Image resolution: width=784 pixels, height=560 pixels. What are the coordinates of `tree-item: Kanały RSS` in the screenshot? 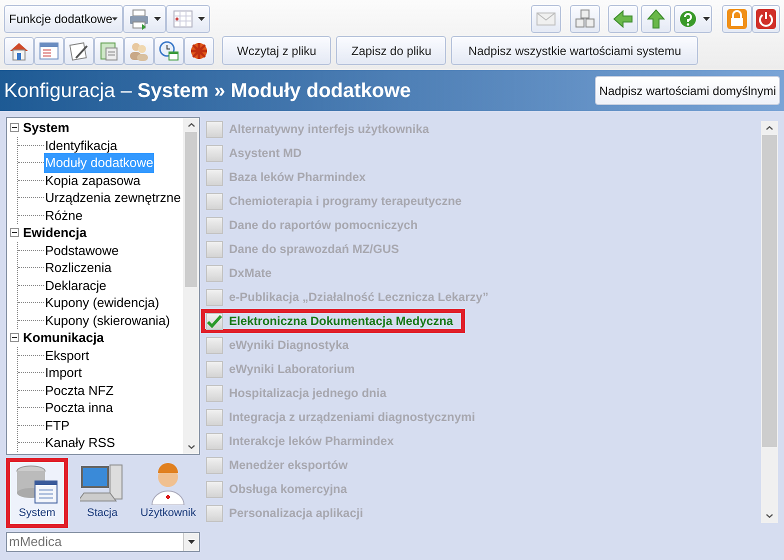 It's located at (80, 442).